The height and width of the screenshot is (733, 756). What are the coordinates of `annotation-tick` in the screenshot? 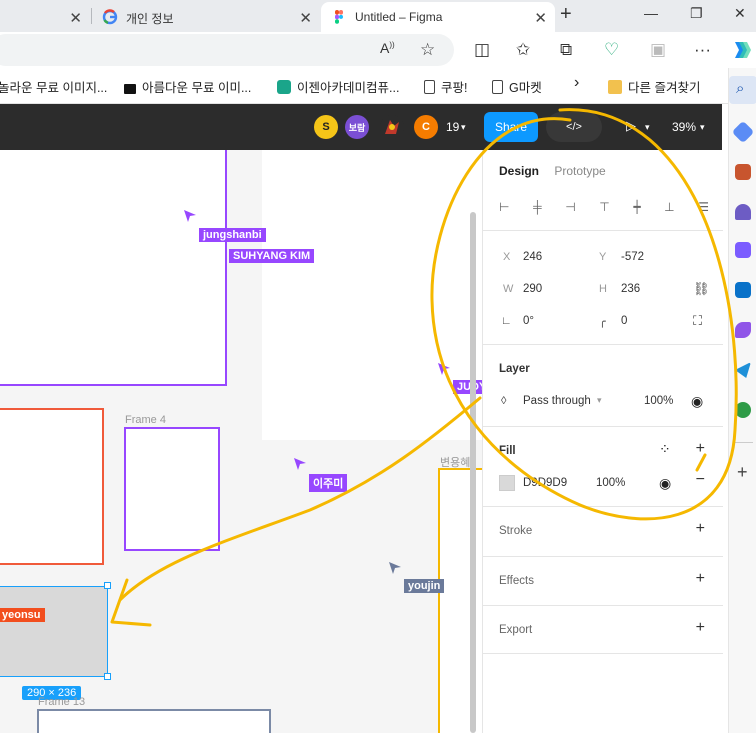 It's located at (701, 462).